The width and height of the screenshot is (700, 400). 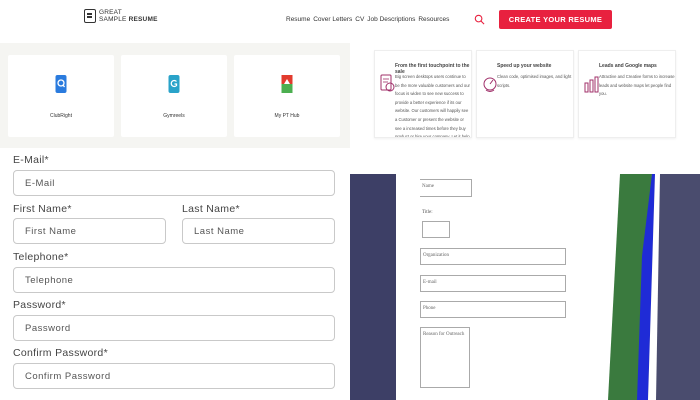 What do you see at coordinates (445, 357) in the screenshot?
I see `contact-reason-textarea: Reason for Outreach` at bounding box center [445, 357].